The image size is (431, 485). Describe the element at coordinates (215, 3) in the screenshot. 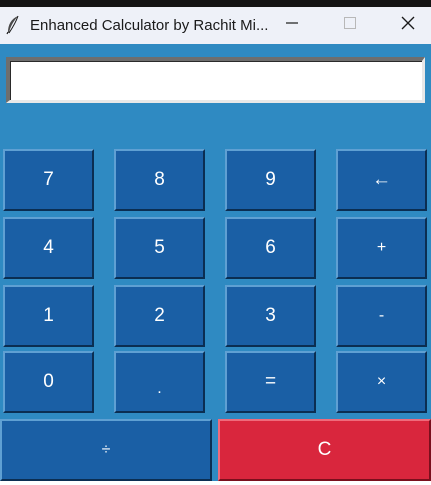

I see `window-top-edge` at that location.